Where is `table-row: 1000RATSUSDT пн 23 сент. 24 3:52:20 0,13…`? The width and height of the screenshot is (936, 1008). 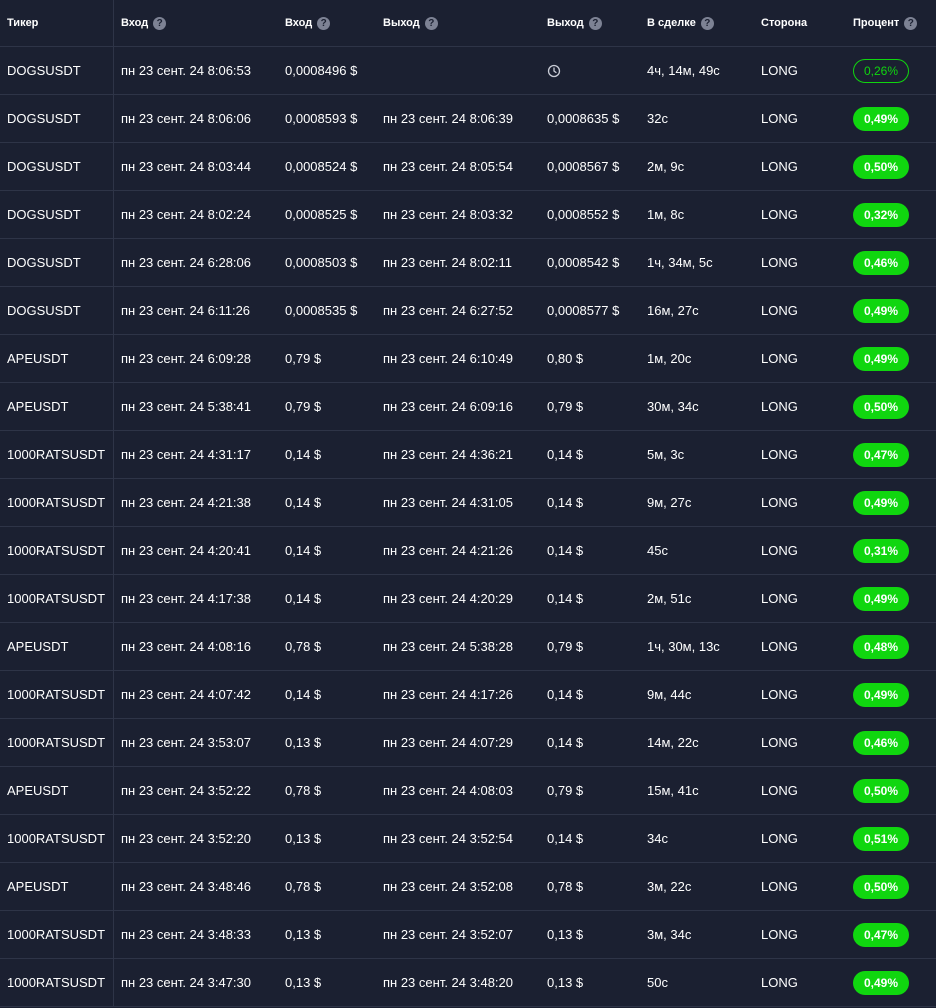 table-row: 1000RATSUSDT пн 23 сент. 24 3:52:20 0,13… is located at coordinates (468, 839).